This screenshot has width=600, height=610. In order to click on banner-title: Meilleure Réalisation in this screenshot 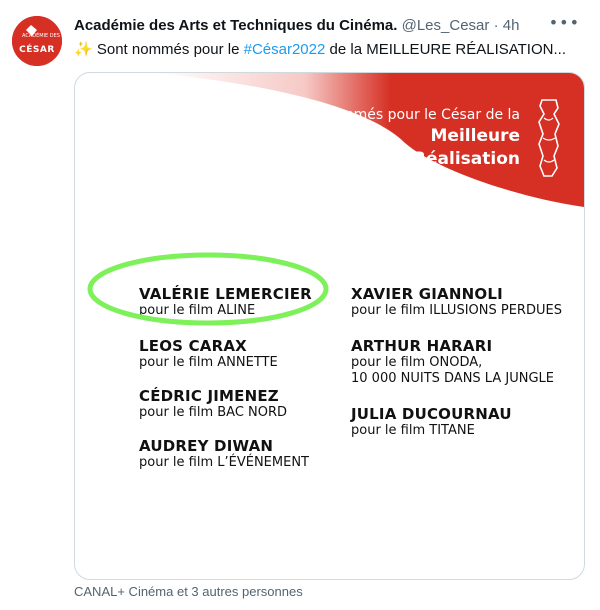, I will do `click(420, 148)`.